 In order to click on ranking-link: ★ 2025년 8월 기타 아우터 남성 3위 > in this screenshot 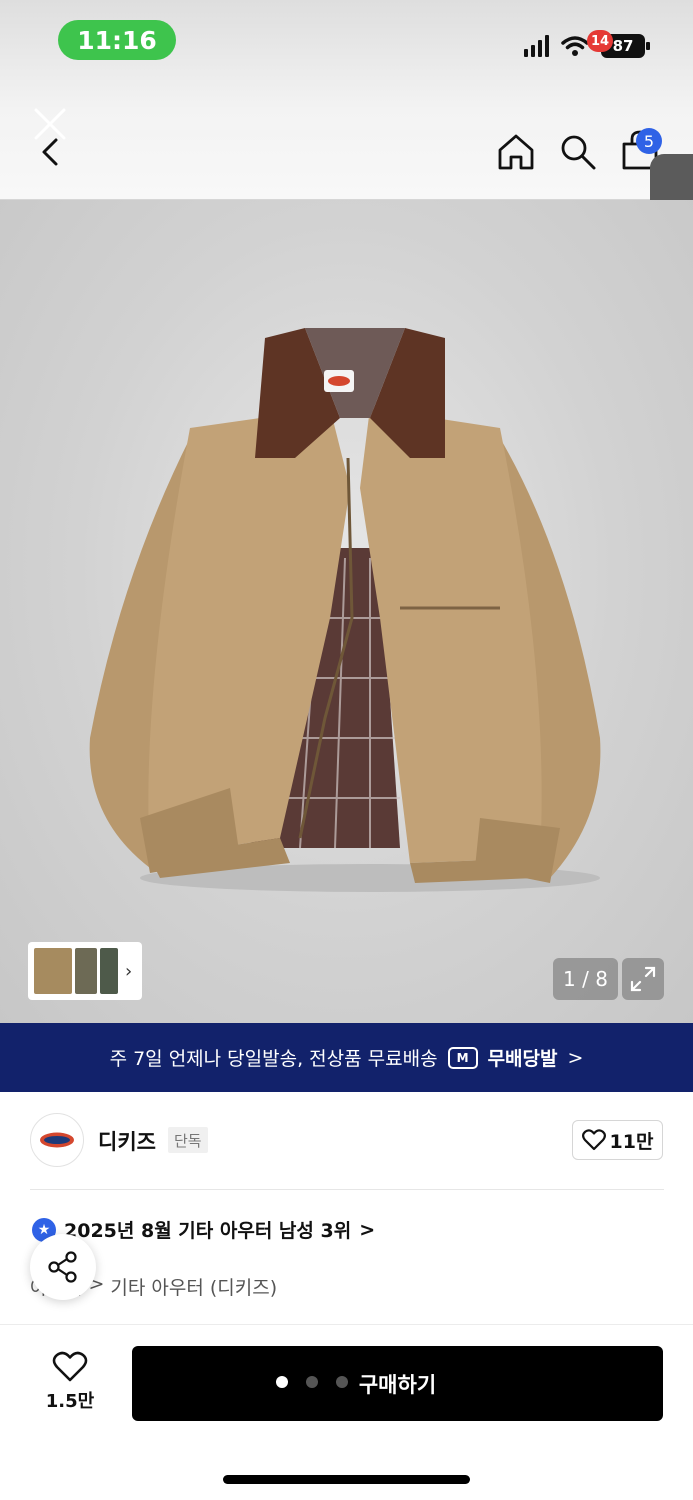, I will do `click(203, 1229)`.